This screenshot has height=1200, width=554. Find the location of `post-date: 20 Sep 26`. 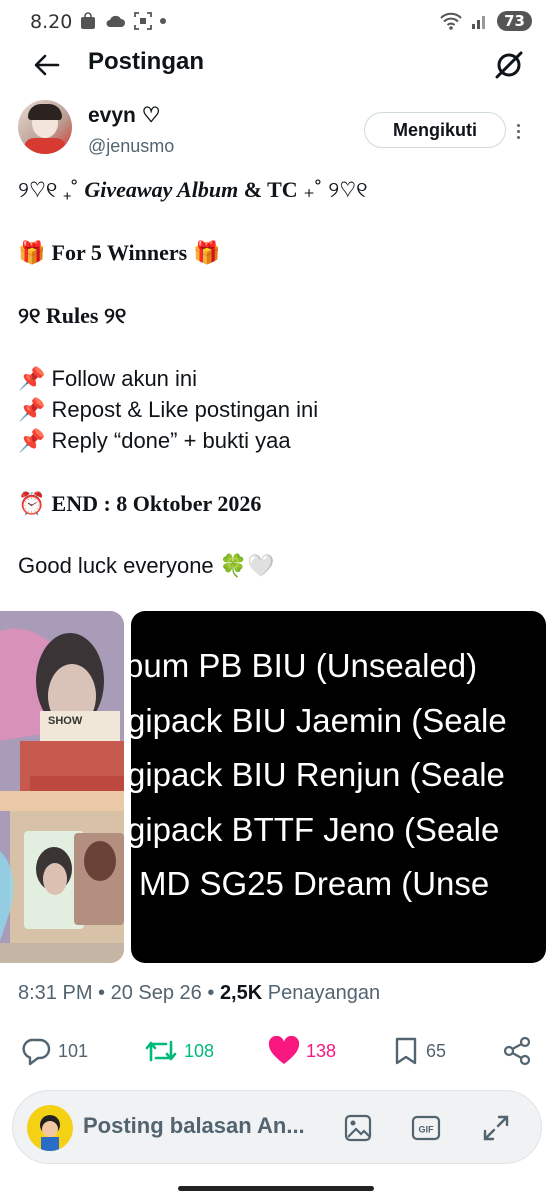

post-date: 20 Sep 26 is located at coordinates (156, 993).